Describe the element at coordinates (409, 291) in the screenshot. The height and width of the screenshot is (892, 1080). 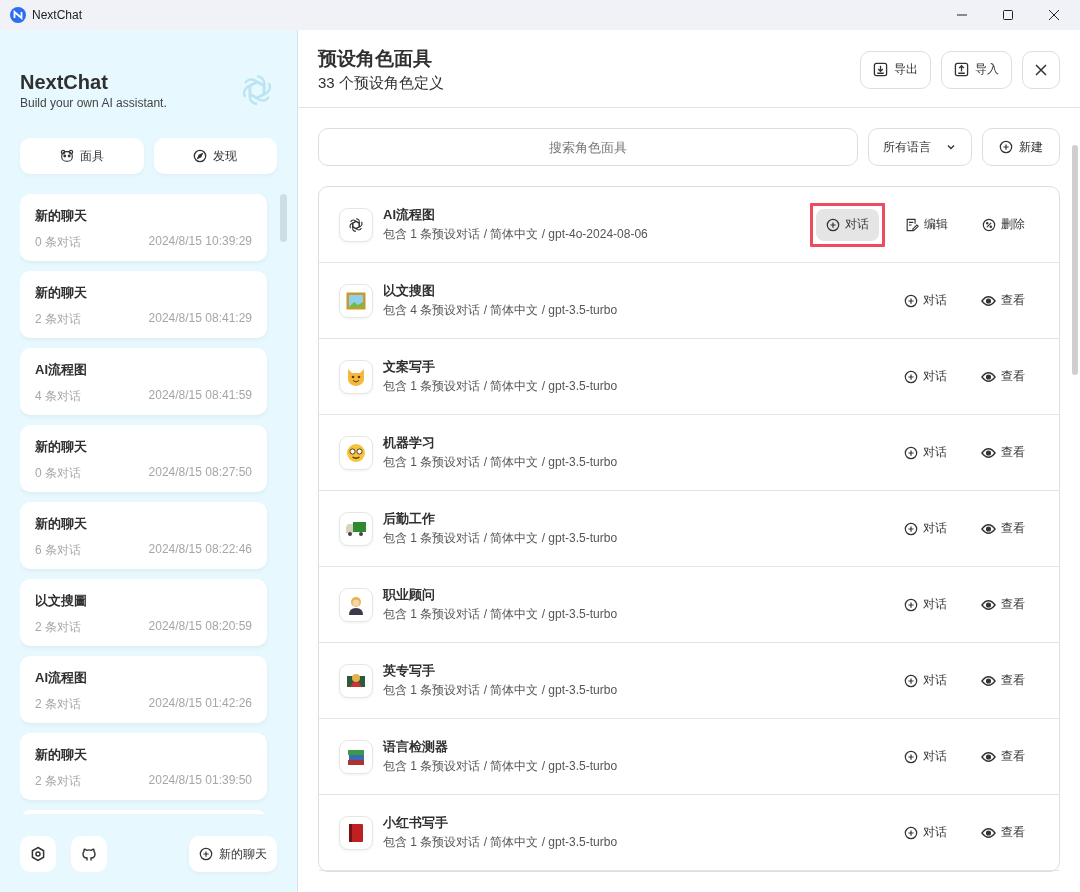
I see `mask-name: 以文搜图` at that location.